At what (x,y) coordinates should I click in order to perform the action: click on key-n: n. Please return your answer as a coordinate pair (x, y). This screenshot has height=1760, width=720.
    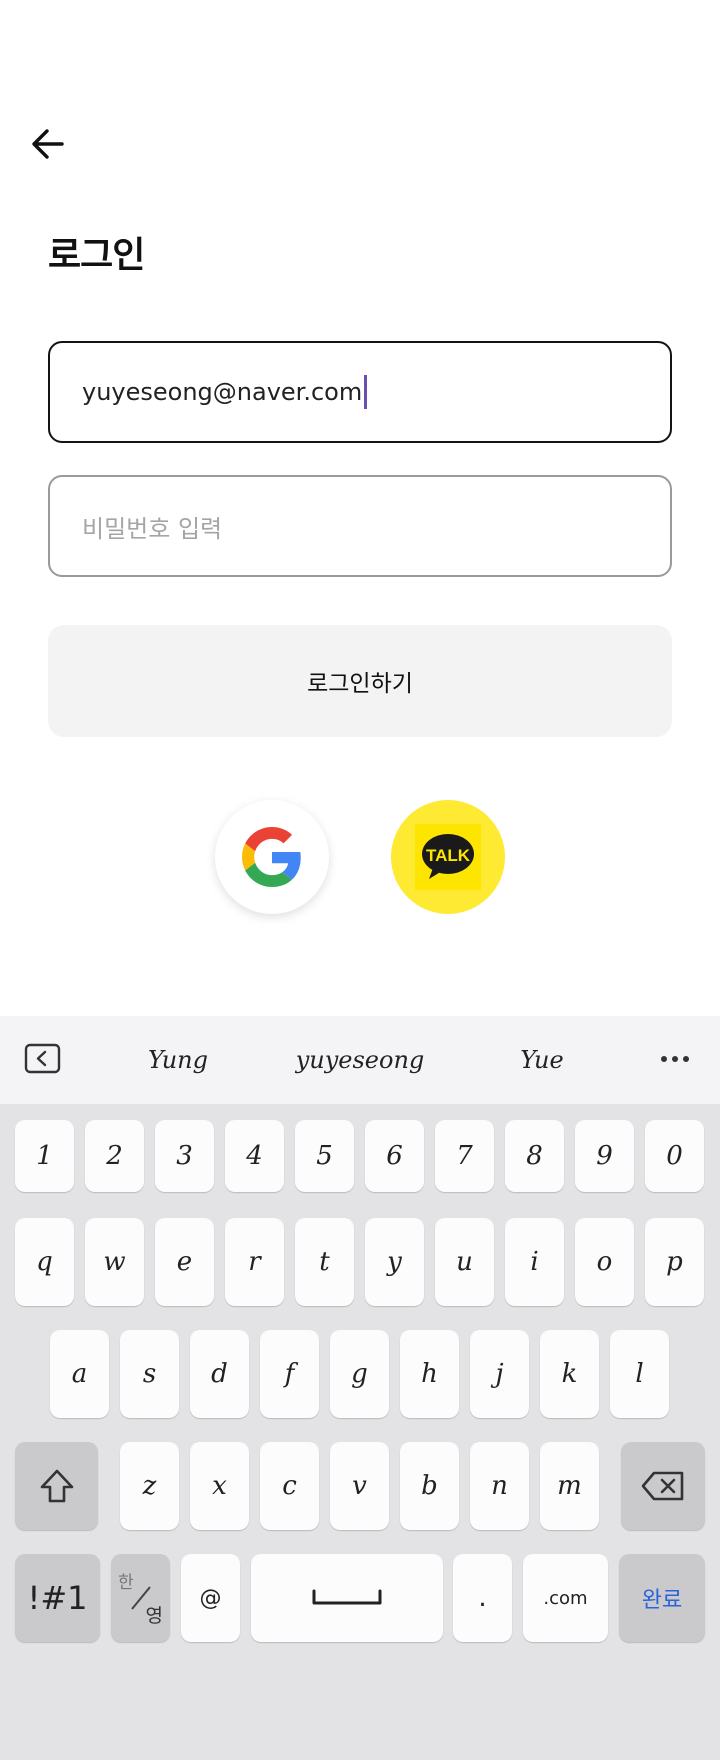
    Looking at the image, I should click on (499, 1486).